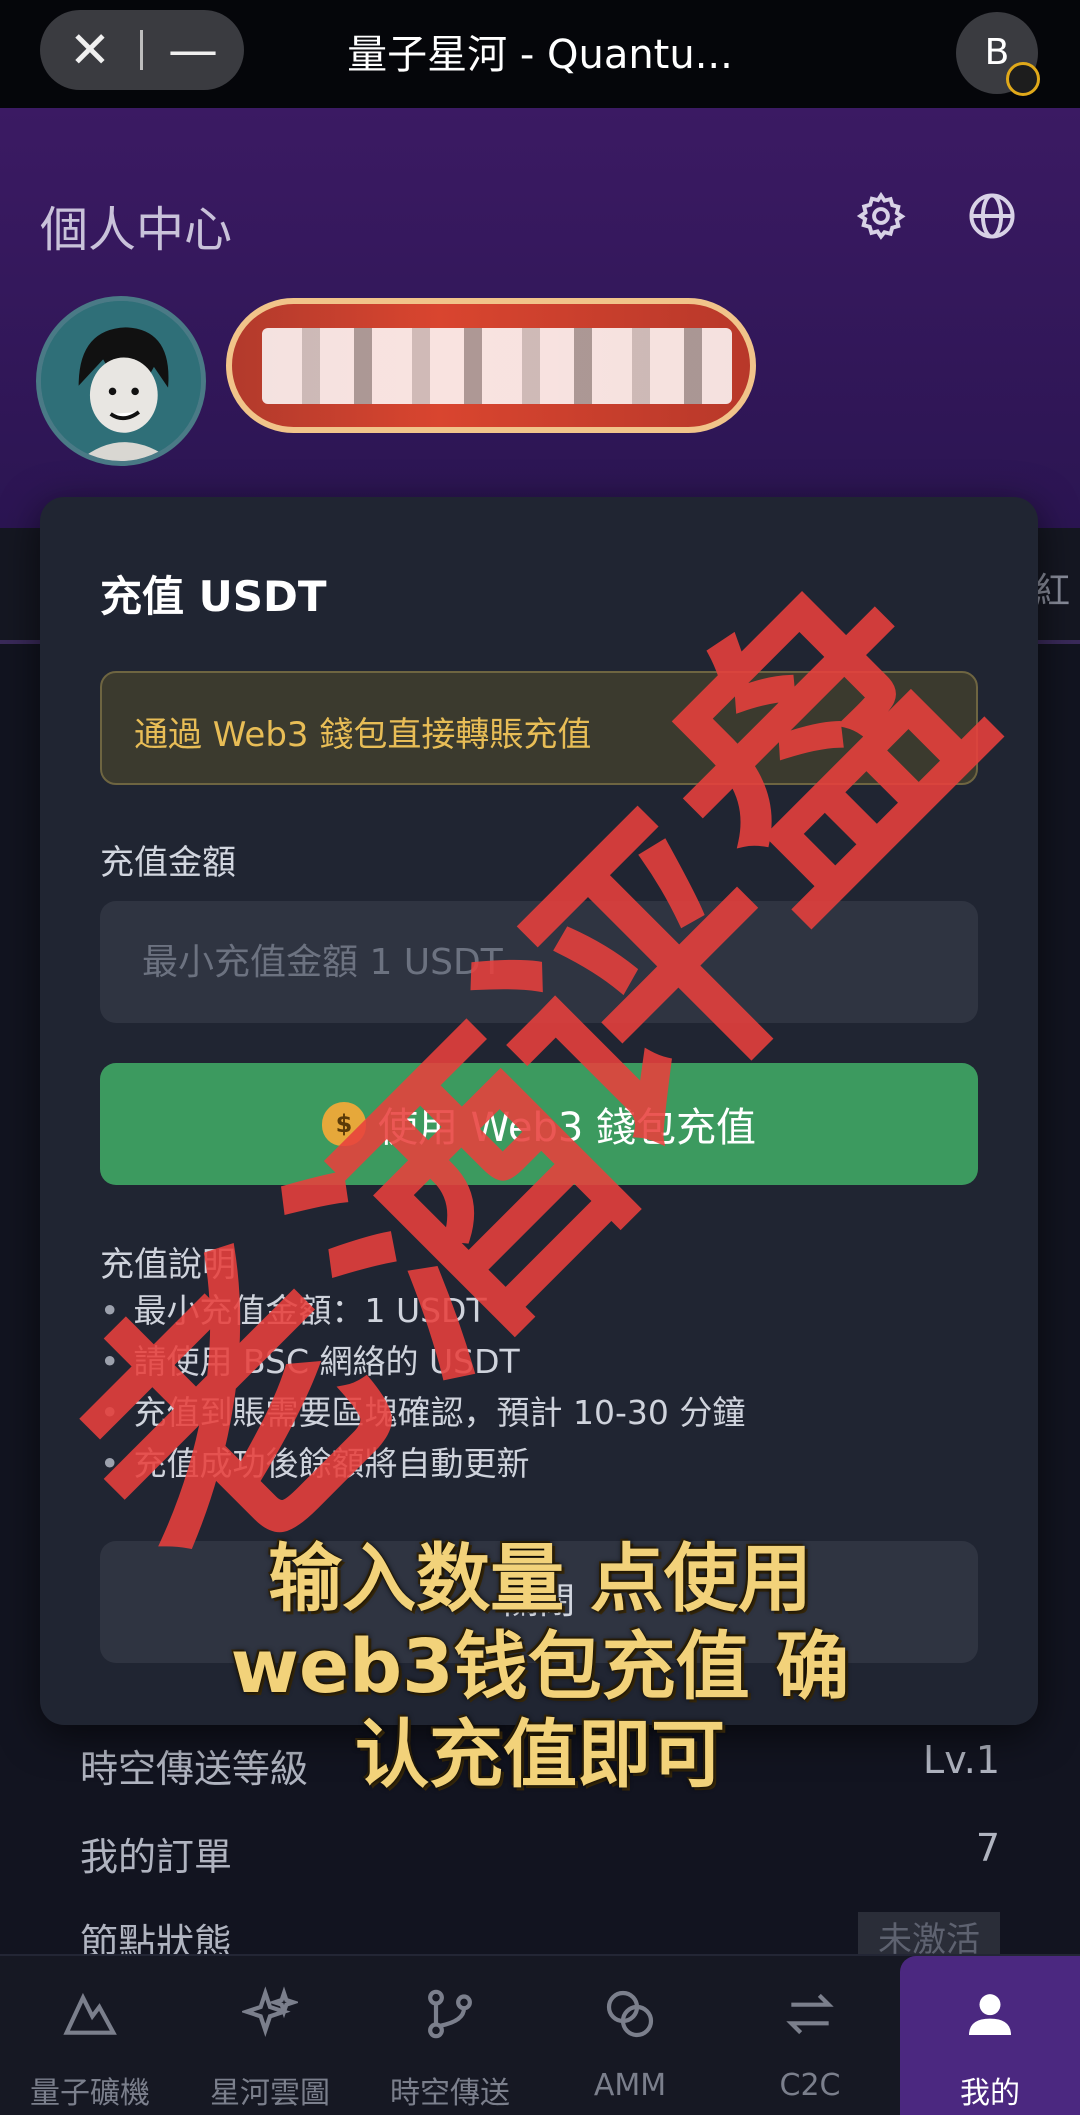 Image resolution: width=1080 pixels, height=2115 pixels. What do you see at coordinates (540, 1933) in the screenshot?
I see `list-item-node-status: 節點狀態 未激活` at bounding box center [540, 1933].